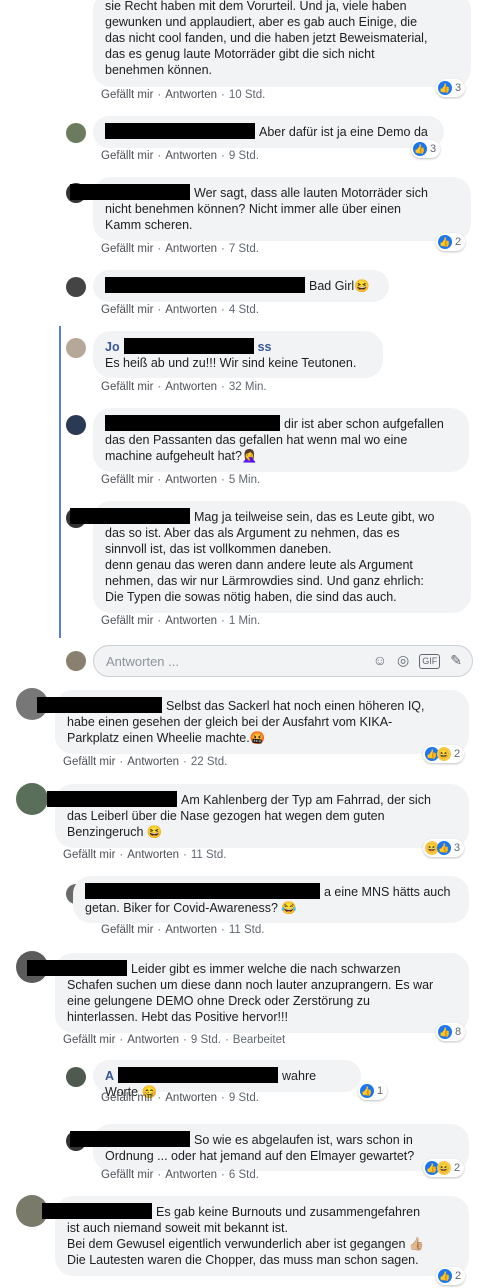  What do you see at coordinates (259, 1040) in the screenshot?
I see `edited-label: Bearbeitet` at bounding box center [259, 1040].